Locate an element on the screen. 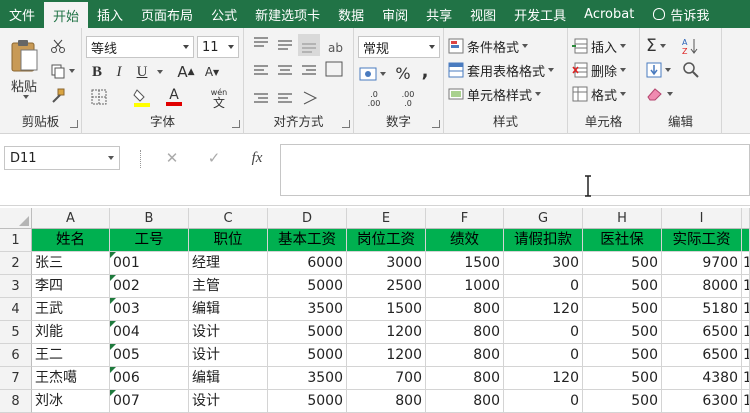 The height and width of the screenshot is (413, 750). format-as-table-button: 套用表格格式 is located at coordinates (501, 70).